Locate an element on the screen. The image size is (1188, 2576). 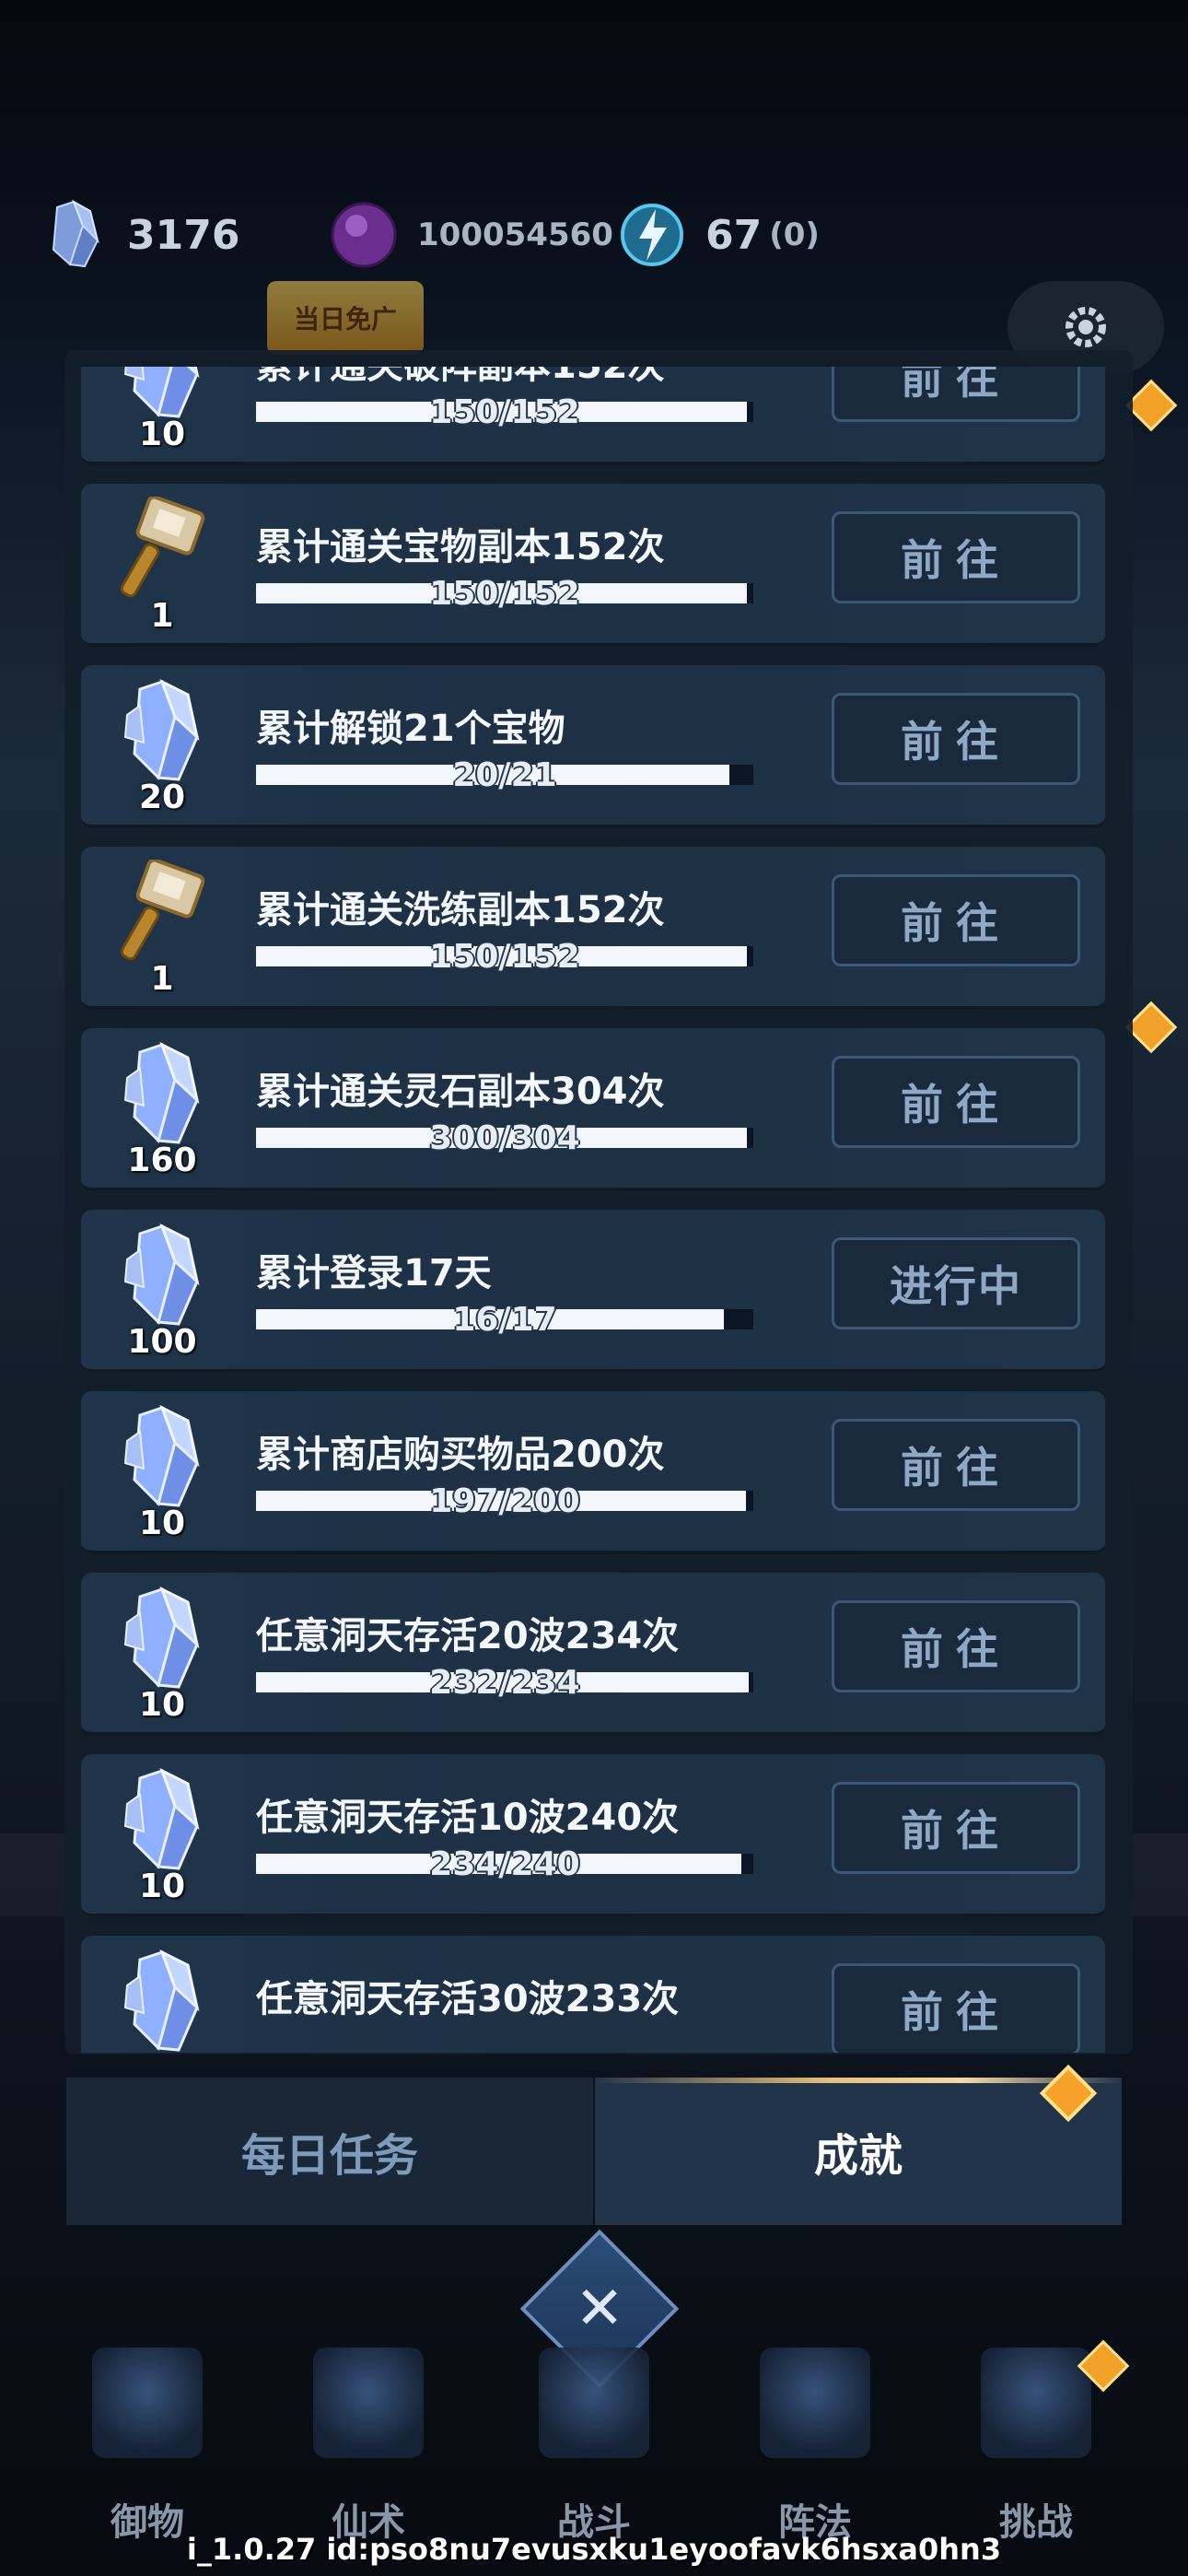
achievement-title: 累计通关破阵副本152次 is located at coordinates (460, 378).